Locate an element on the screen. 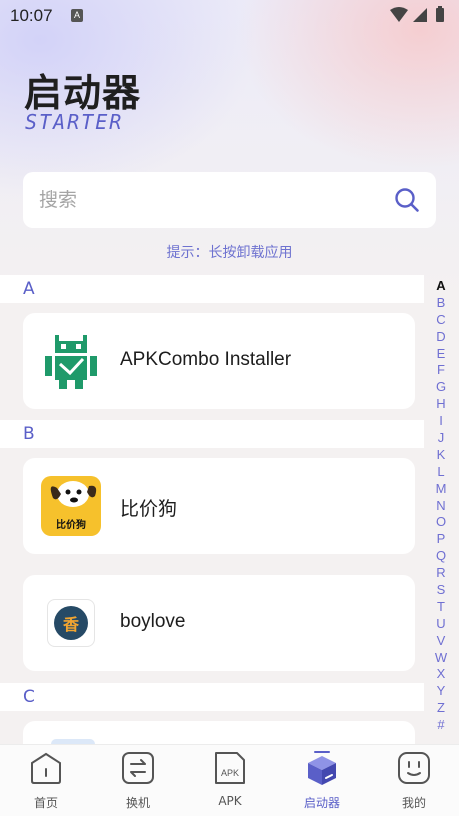  dog-logo-text: 比价狗 is located at coordinates (71, 525).